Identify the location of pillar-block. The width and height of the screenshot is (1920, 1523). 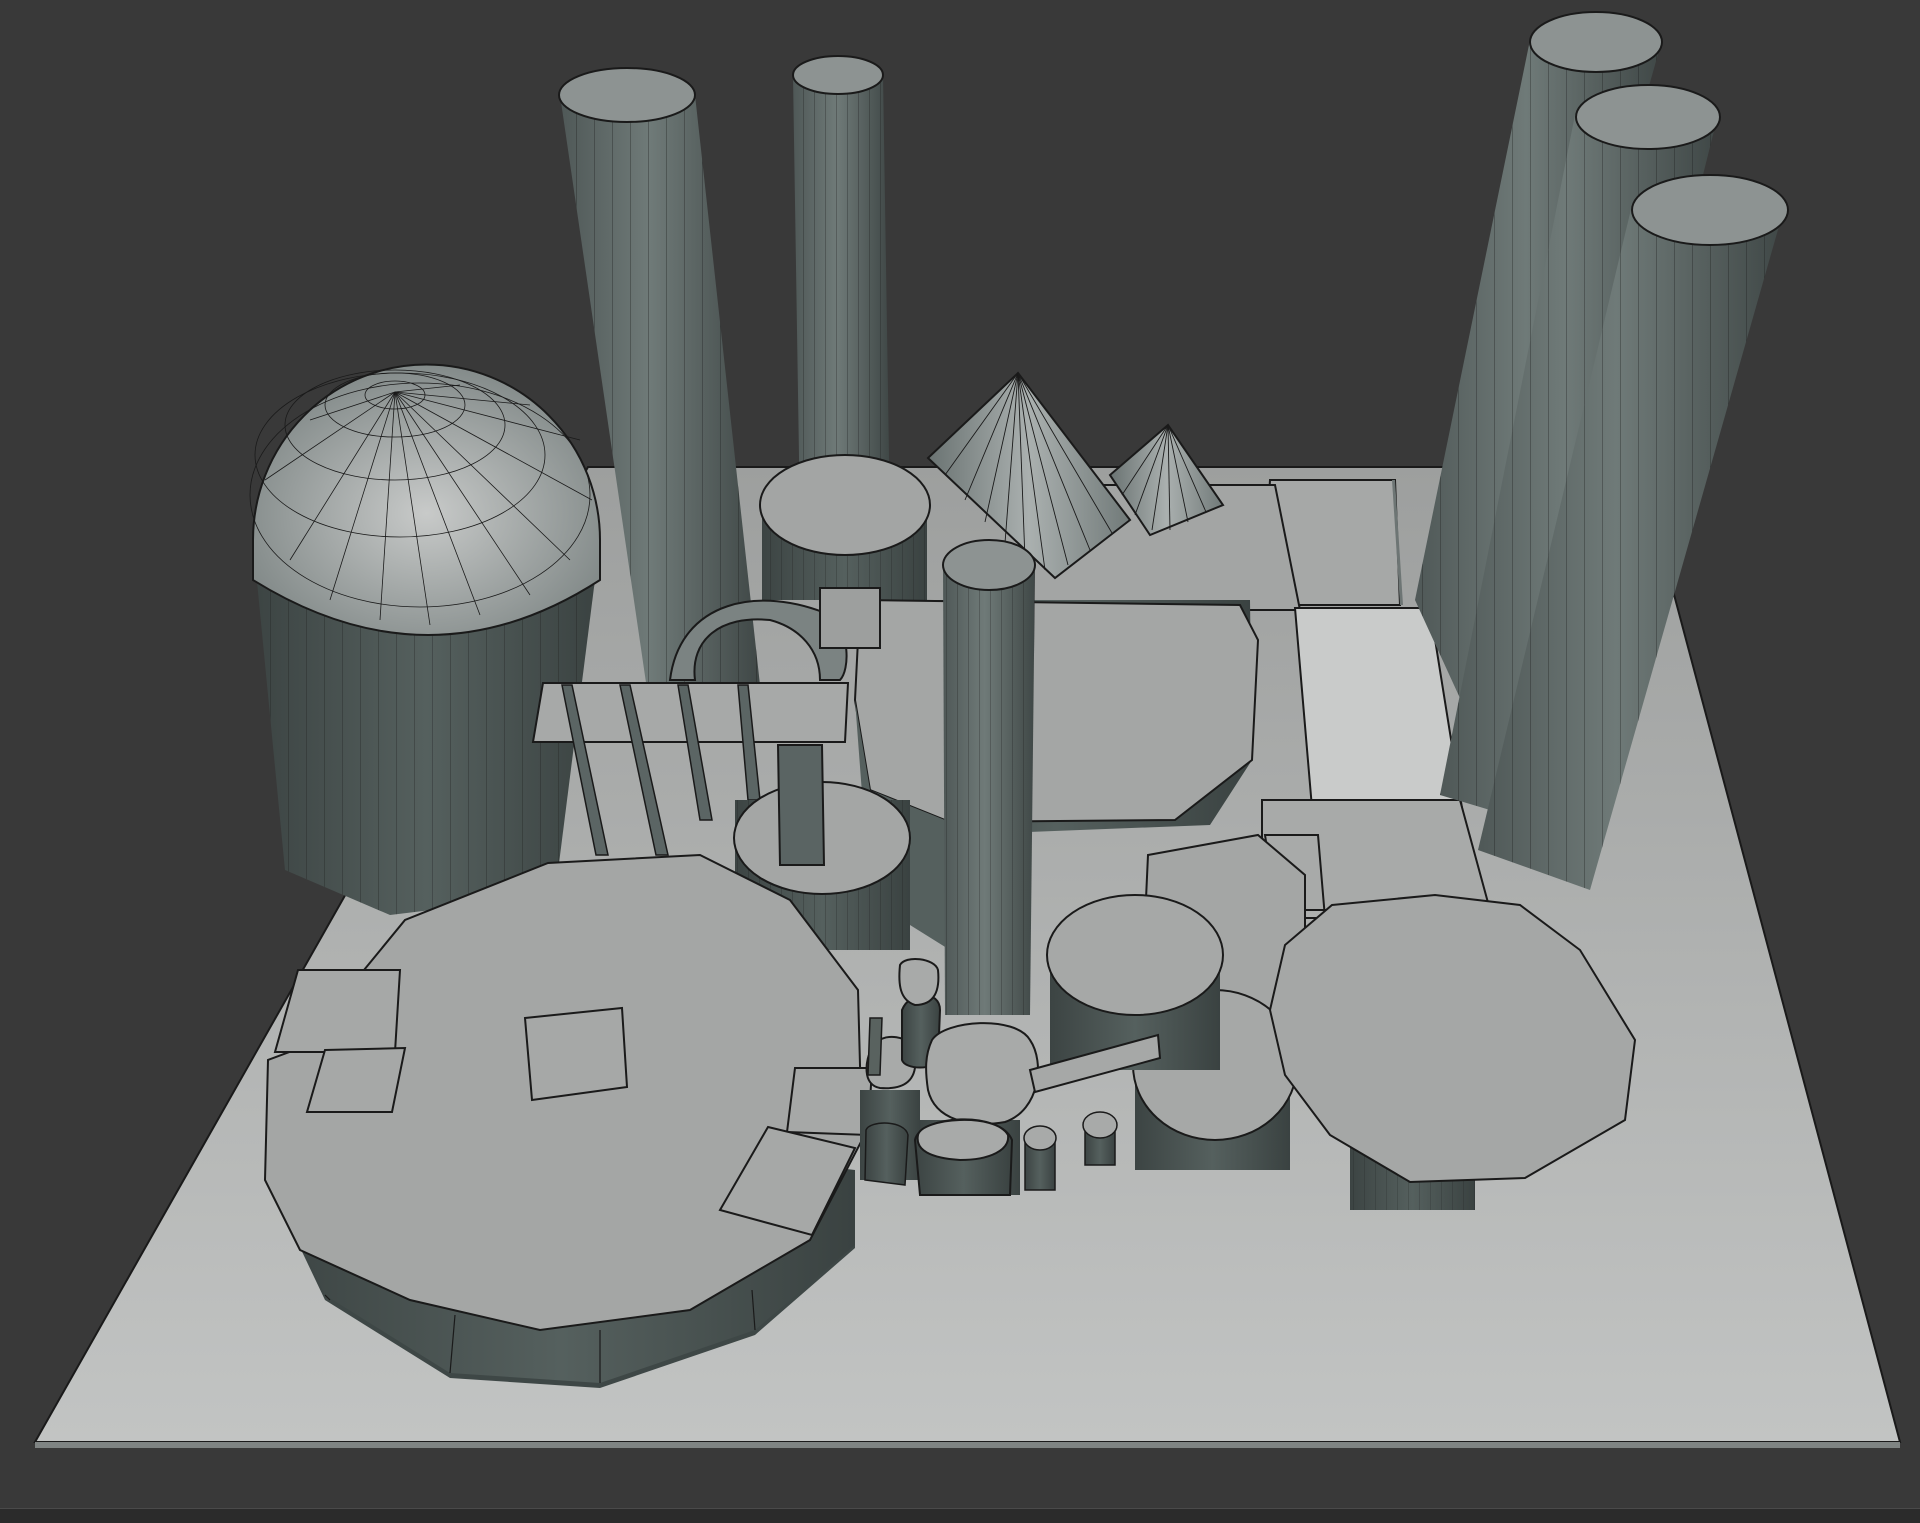
(801, 805).